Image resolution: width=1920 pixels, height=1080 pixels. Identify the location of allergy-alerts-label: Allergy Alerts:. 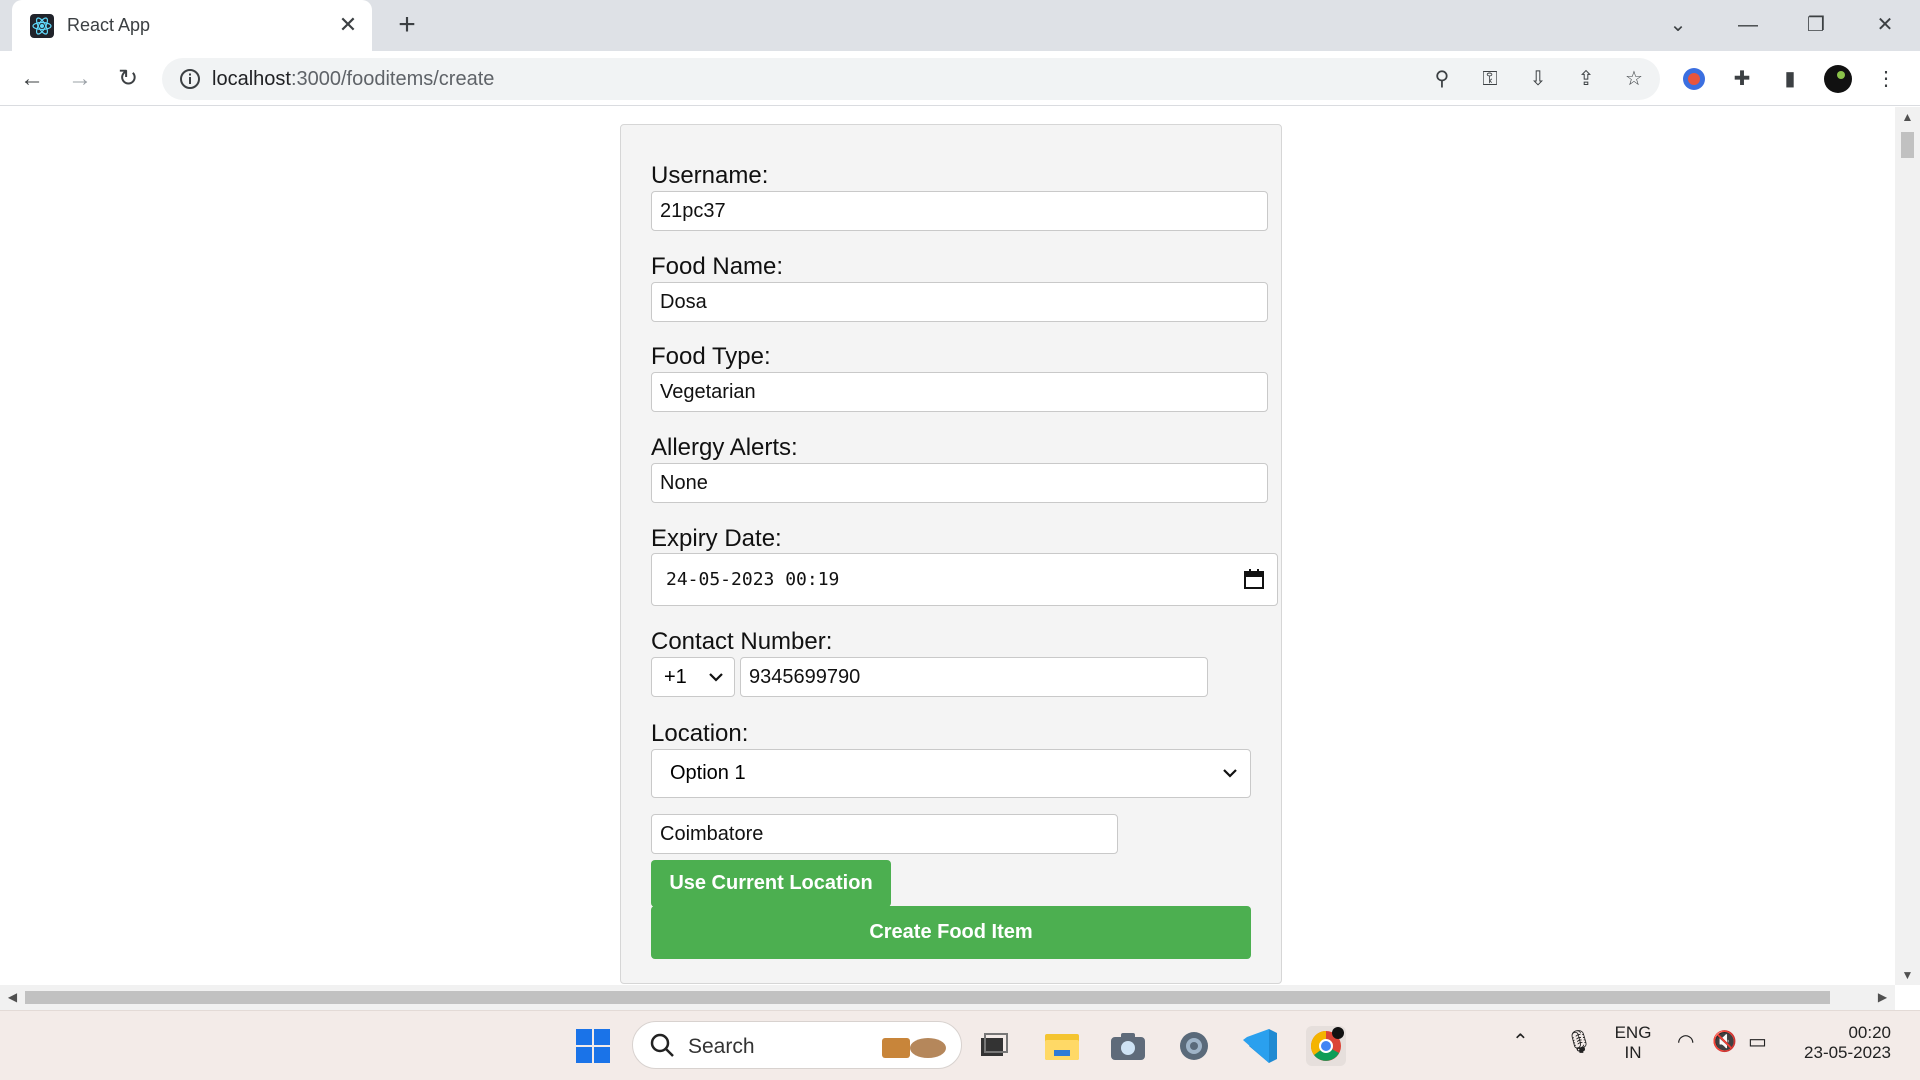
(724, 447).